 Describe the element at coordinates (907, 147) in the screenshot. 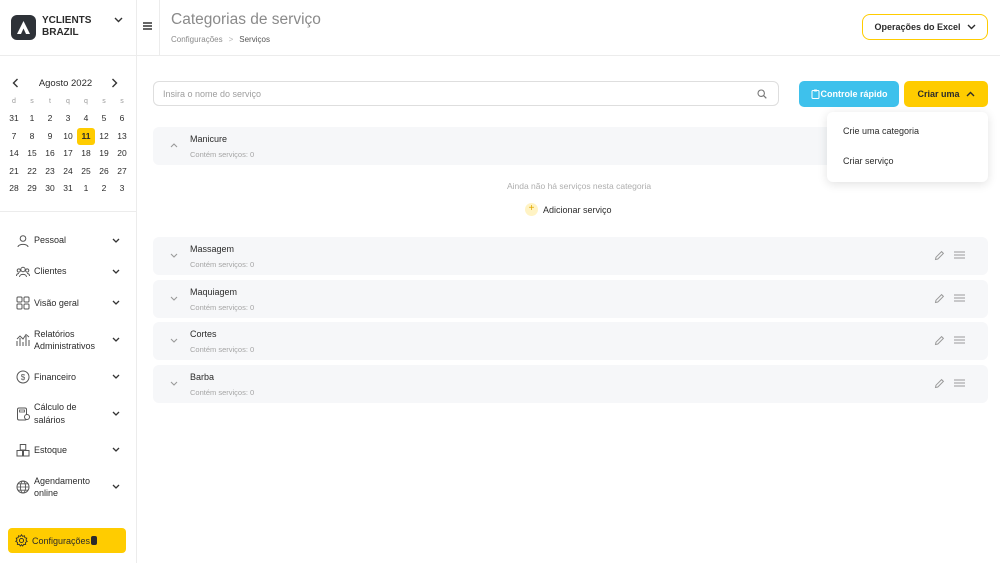

I see `create-dropdown-menu: Crie uma categoria Criar serviço` at that location.